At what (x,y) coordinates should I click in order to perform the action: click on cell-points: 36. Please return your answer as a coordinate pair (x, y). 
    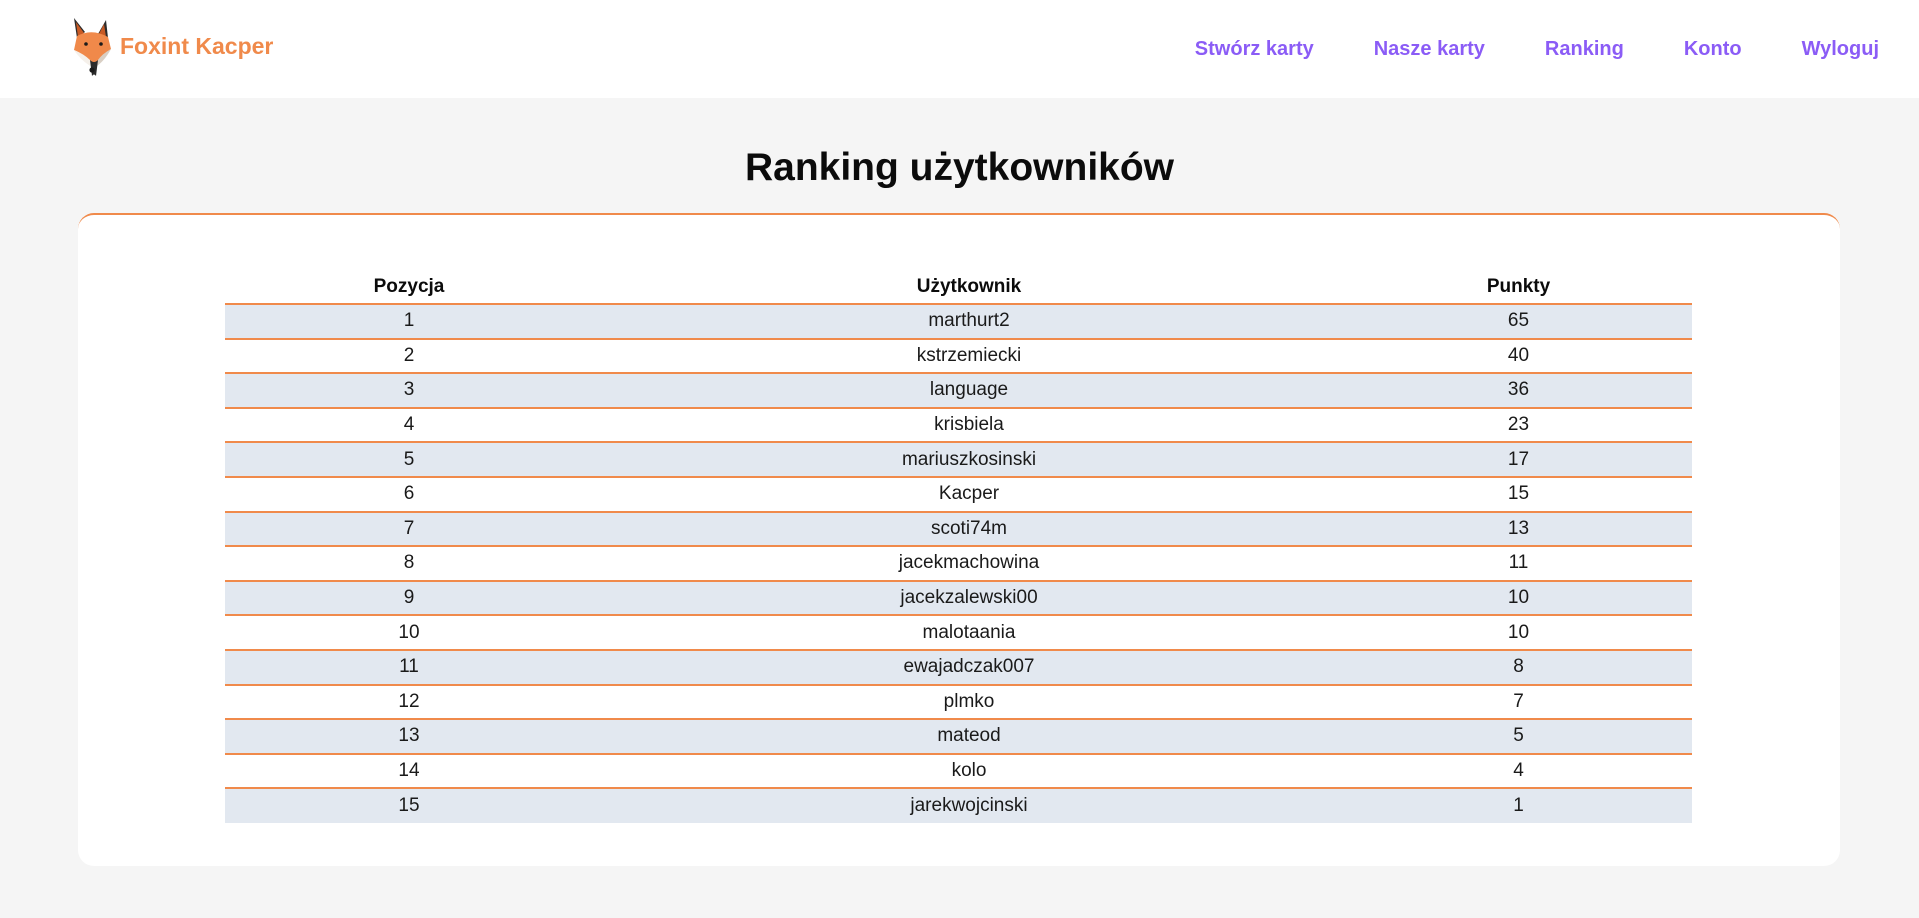
    Looking at the image, I should click on (1518, 391).